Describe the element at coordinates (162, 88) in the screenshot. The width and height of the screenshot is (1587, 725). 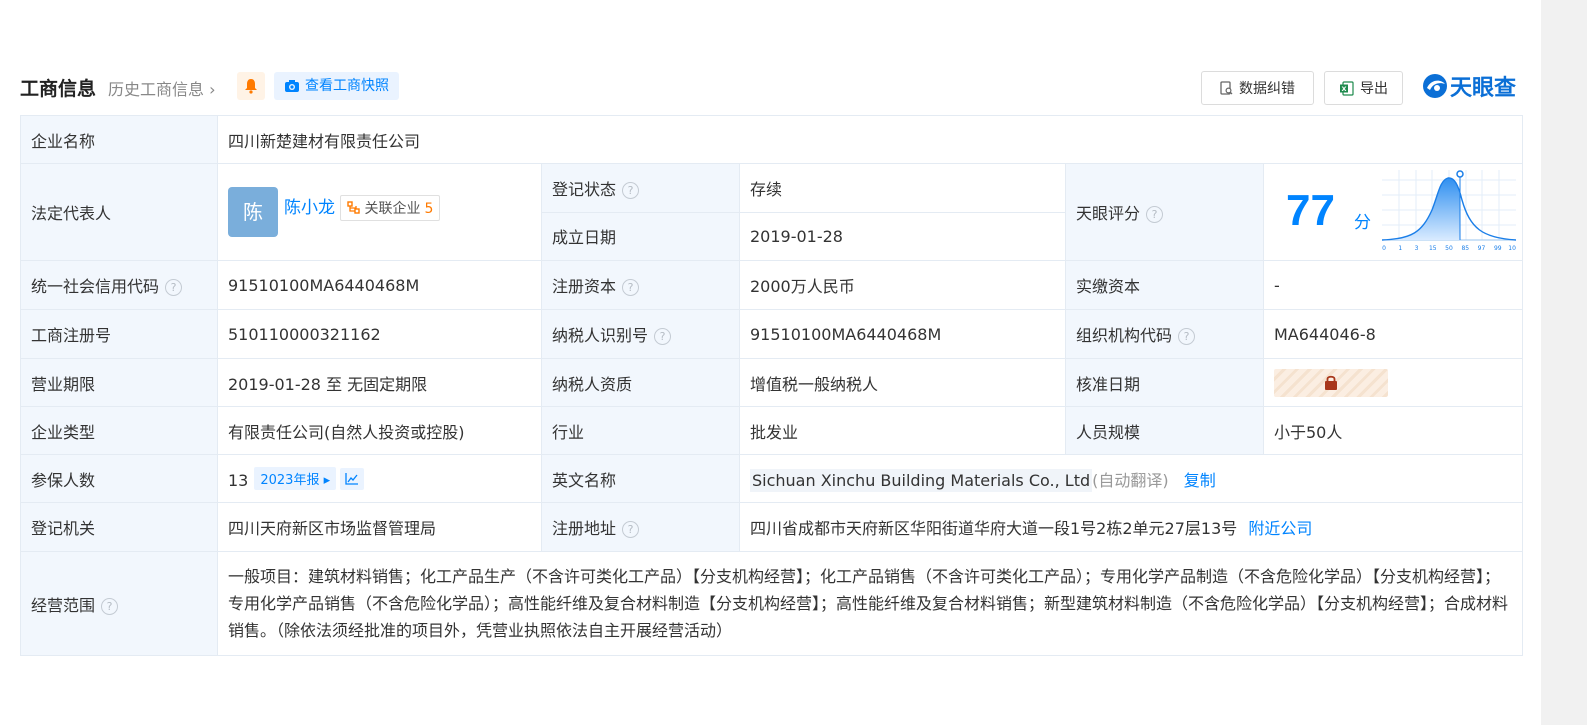
I see `history-link: 历史工商信息 ›` at that location.